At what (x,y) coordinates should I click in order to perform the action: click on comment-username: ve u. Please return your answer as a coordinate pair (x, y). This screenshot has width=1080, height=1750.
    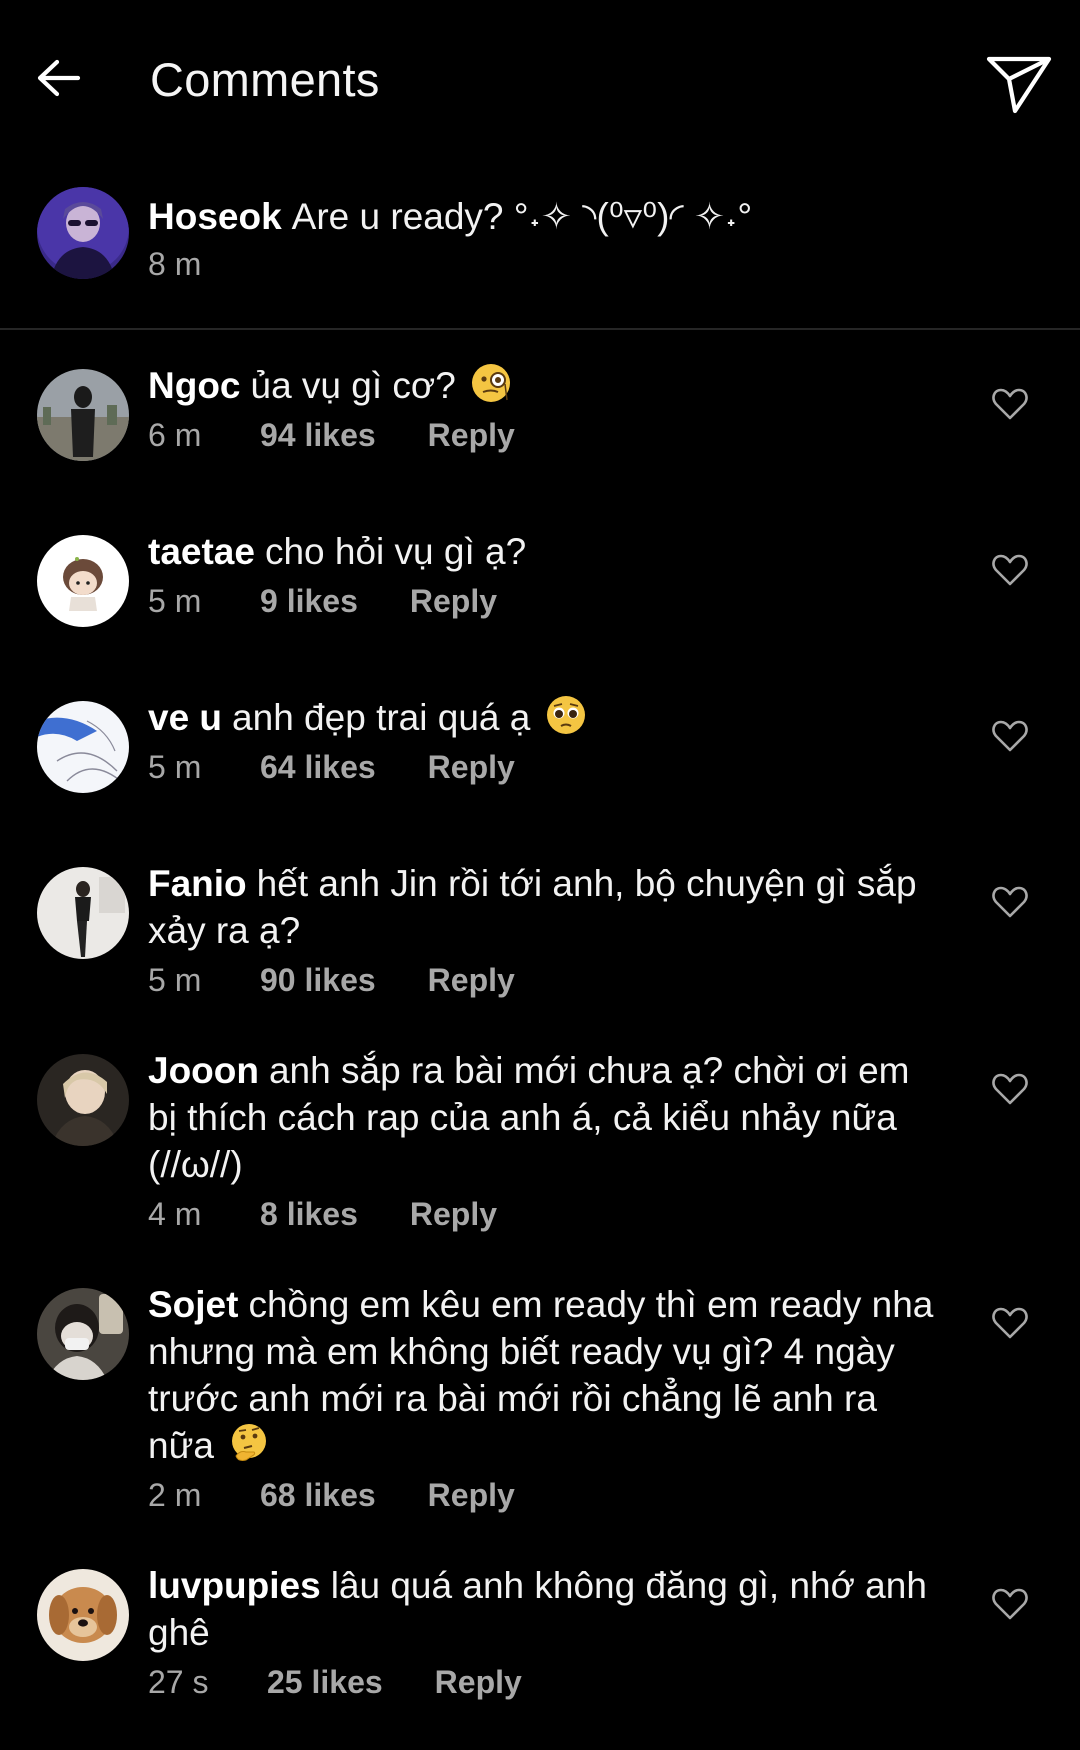
    Looking at the image, I should click on (185, 717).